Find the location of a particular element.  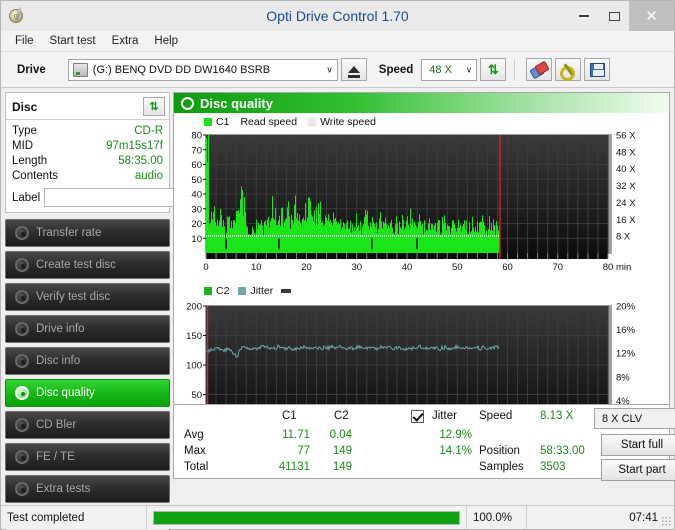

stats-col-jitter: Jitter is located at coordinates (444, 416).